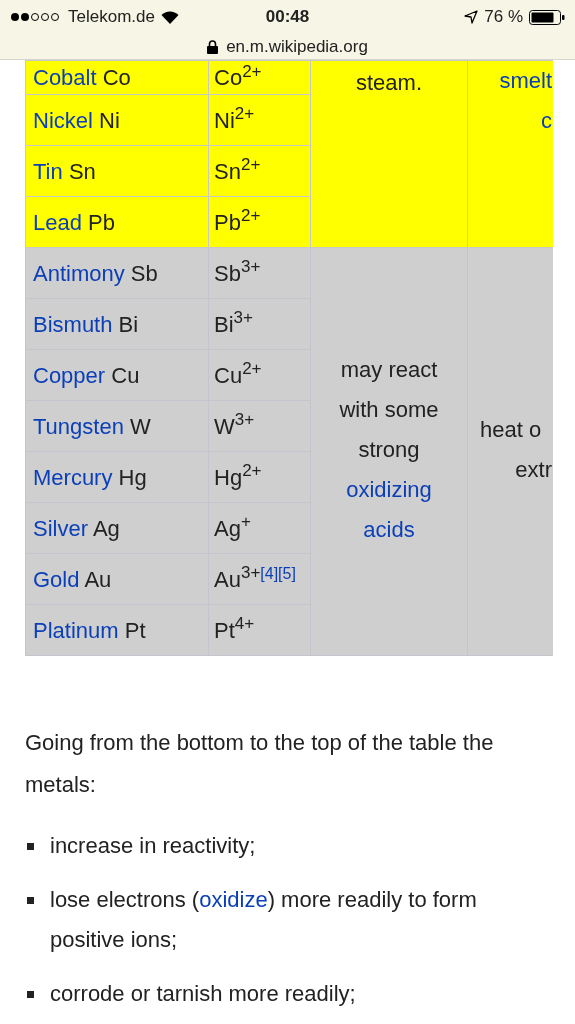  What do you see at coordinates (260, 764) in the screenshot?
I see `paragraph-text: Going from the bottom to the top of the table the metals:` at bounding box center [260, 764].